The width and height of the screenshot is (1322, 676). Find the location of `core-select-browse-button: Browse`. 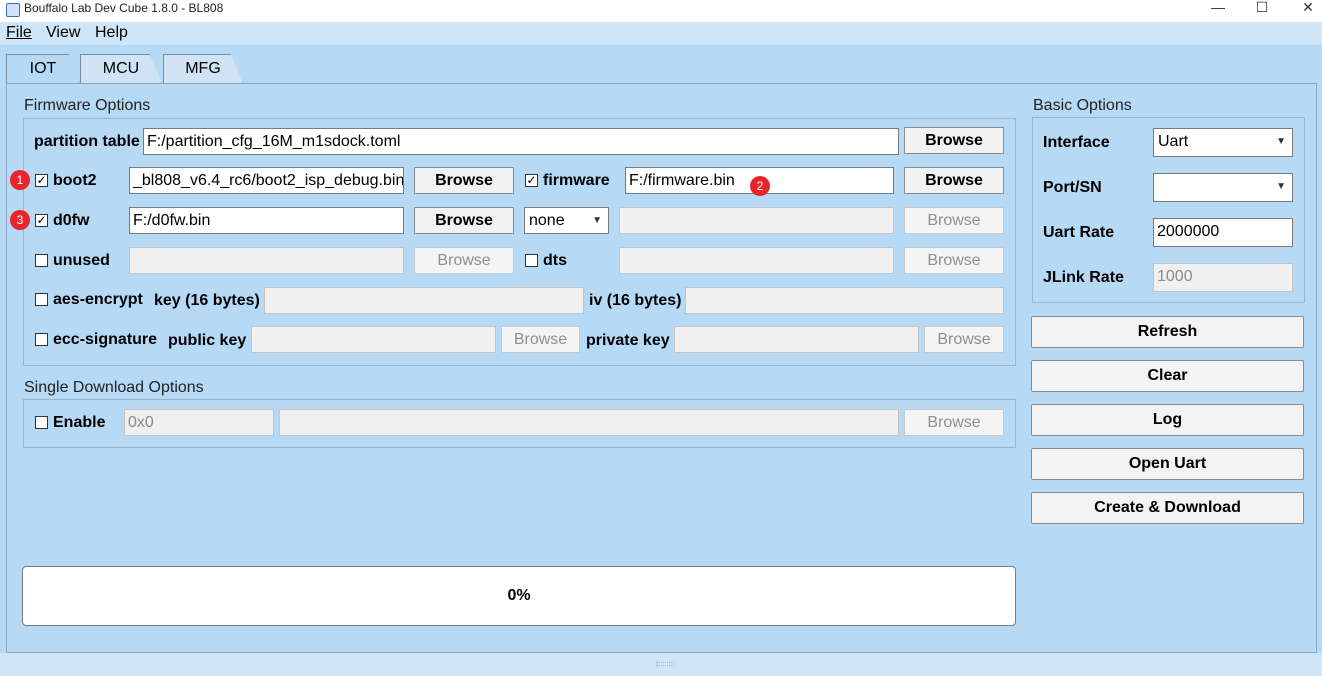

core-select-browse-button: Browse is located at coordinates (954, 220).